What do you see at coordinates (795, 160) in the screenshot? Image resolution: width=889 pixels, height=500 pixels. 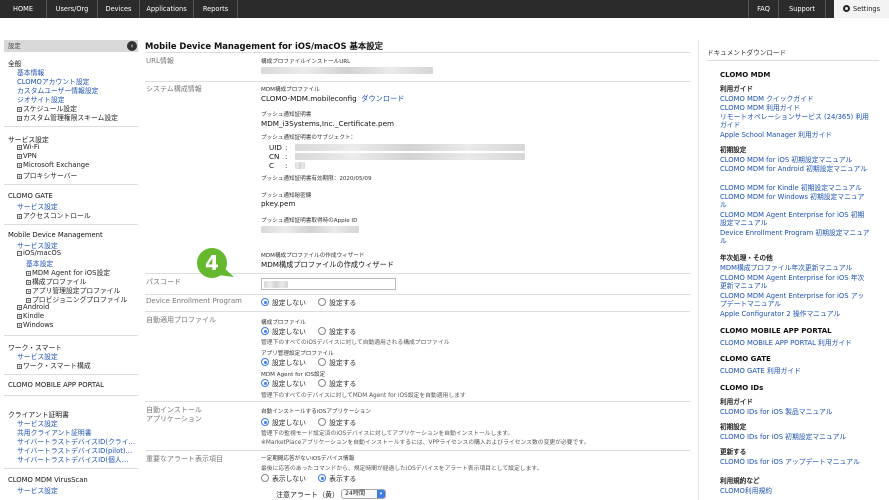 I see `link-ios-init: CLOMO MDM for iOS 初期設定マニュアル` at bounding box center [795, 160].